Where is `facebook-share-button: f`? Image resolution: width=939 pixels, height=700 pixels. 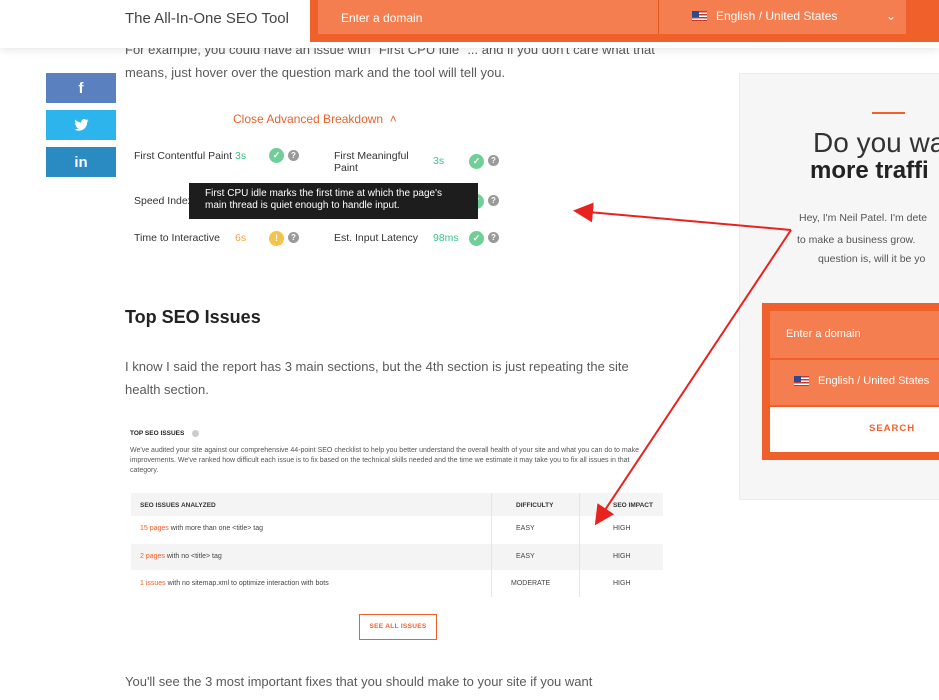
facebook-share-button: f is located at coordinates (81, 88).